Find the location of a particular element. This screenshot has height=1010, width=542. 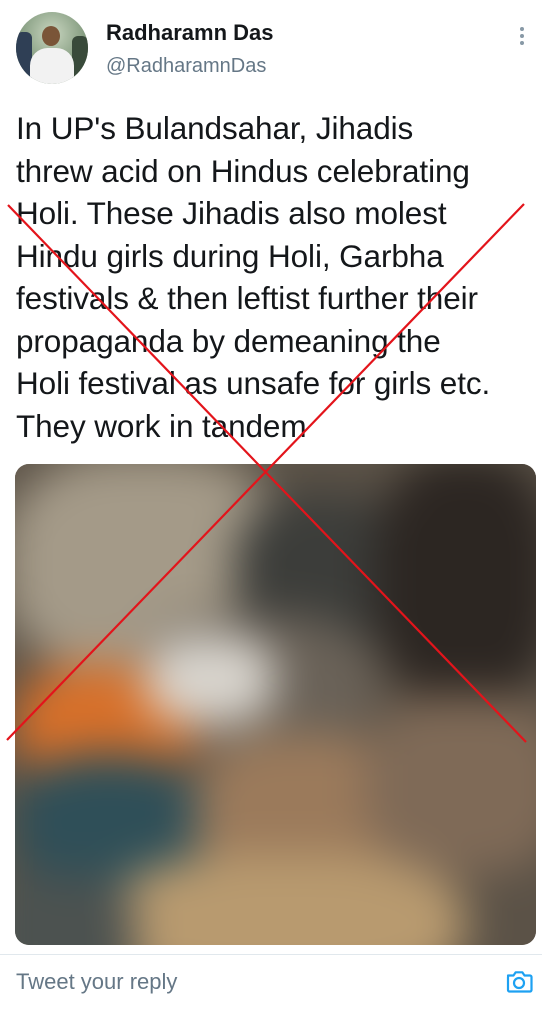

more-options-icon is located at coordinates (522, 36).